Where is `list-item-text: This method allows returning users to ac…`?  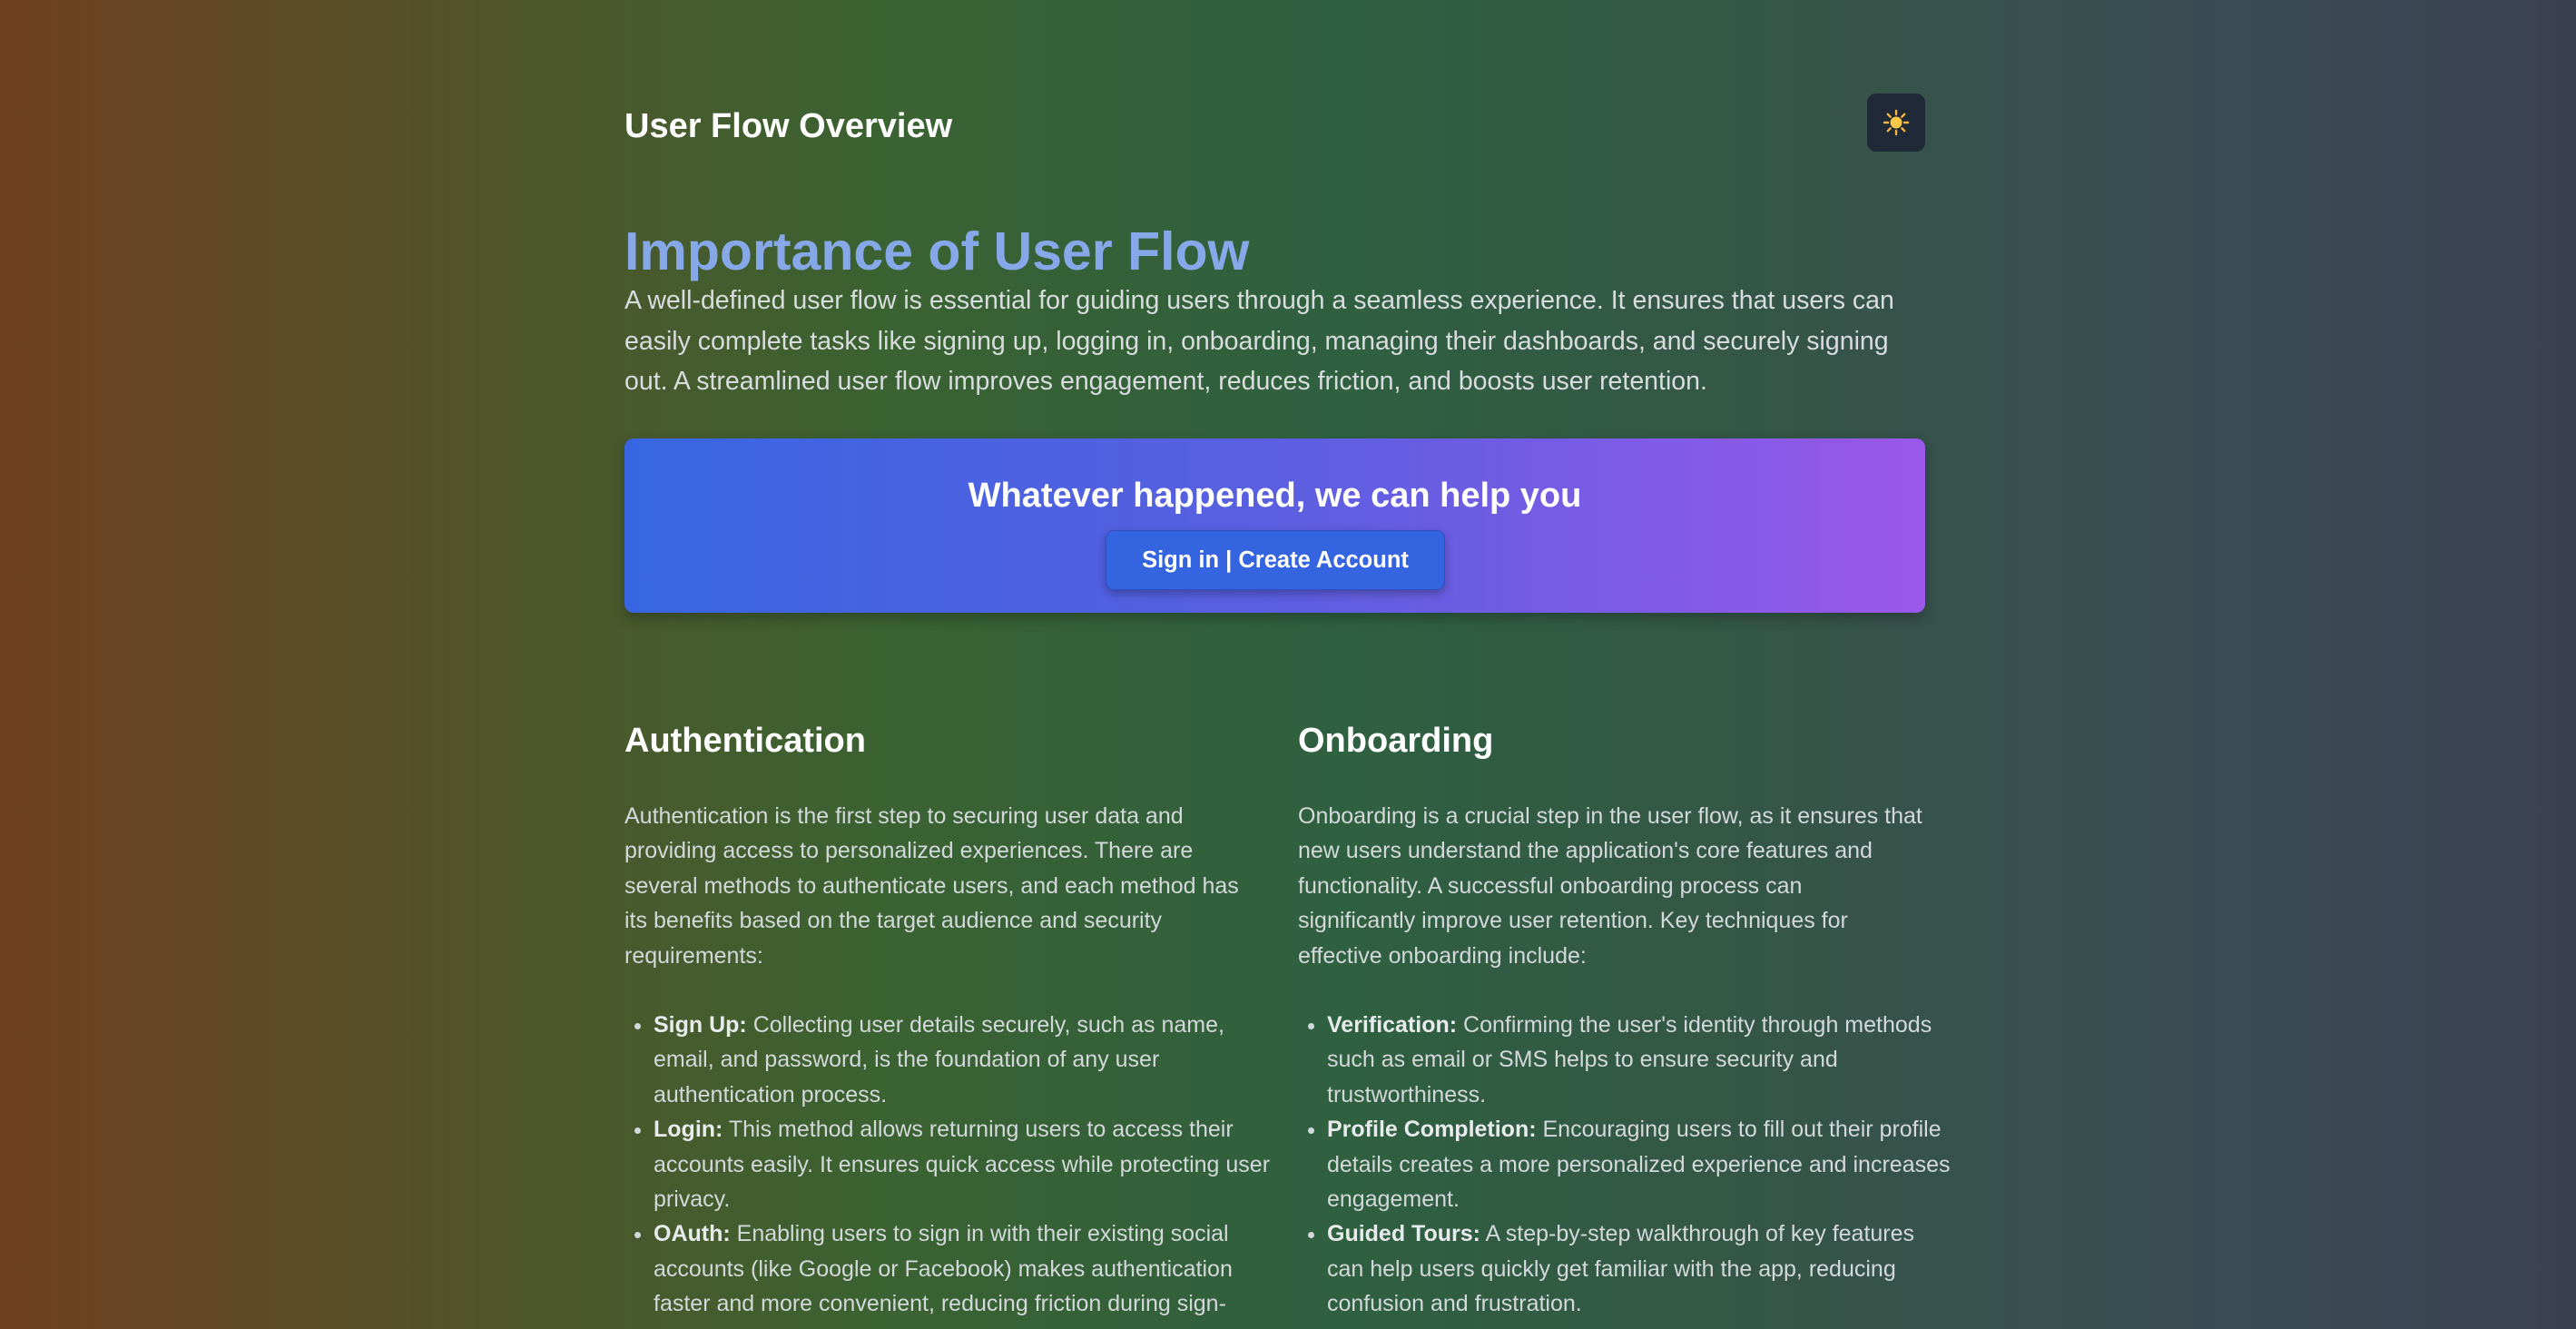 list-item-text: This method allows returning users to ac… is located at coordinates (962, 1165).